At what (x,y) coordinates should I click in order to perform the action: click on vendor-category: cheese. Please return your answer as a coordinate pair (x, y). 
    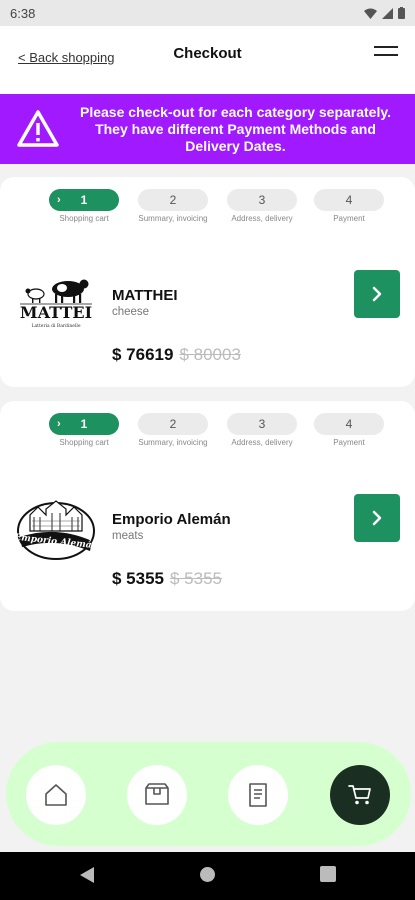
    Looking at the image, I should click on (131, 312).